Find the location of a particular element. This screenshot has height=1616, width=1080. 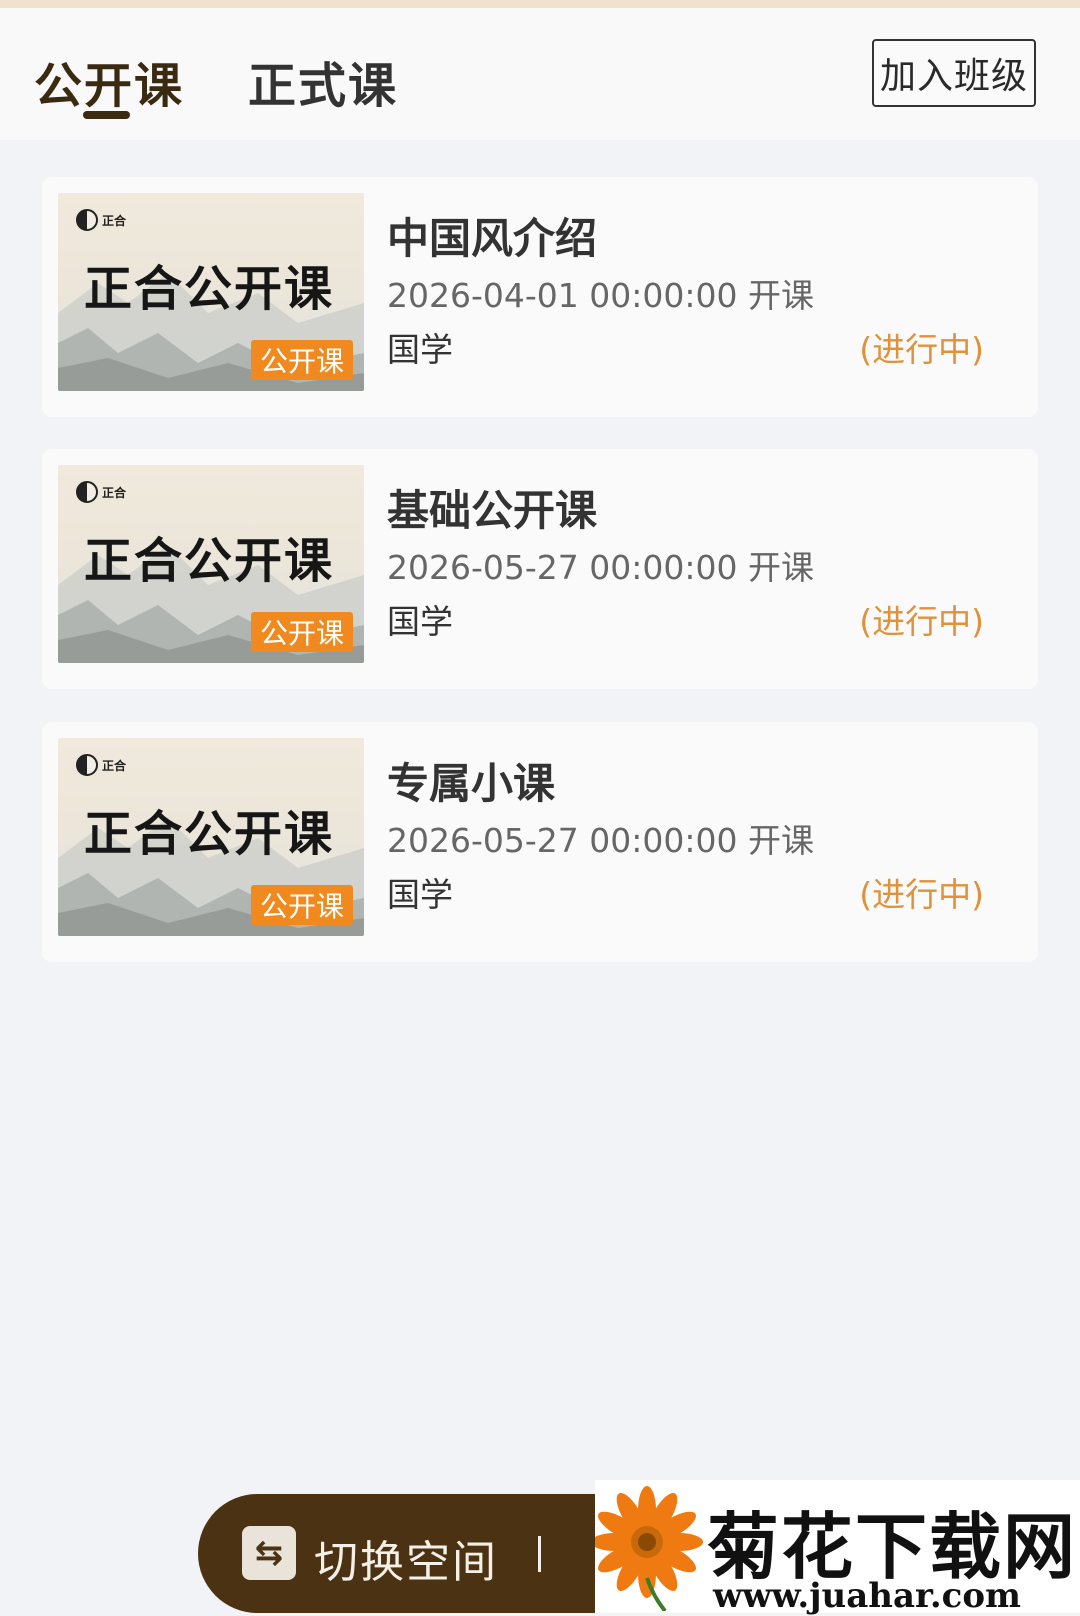

watermark-url: www.juahar.com is located at coordinates (867, 1596).